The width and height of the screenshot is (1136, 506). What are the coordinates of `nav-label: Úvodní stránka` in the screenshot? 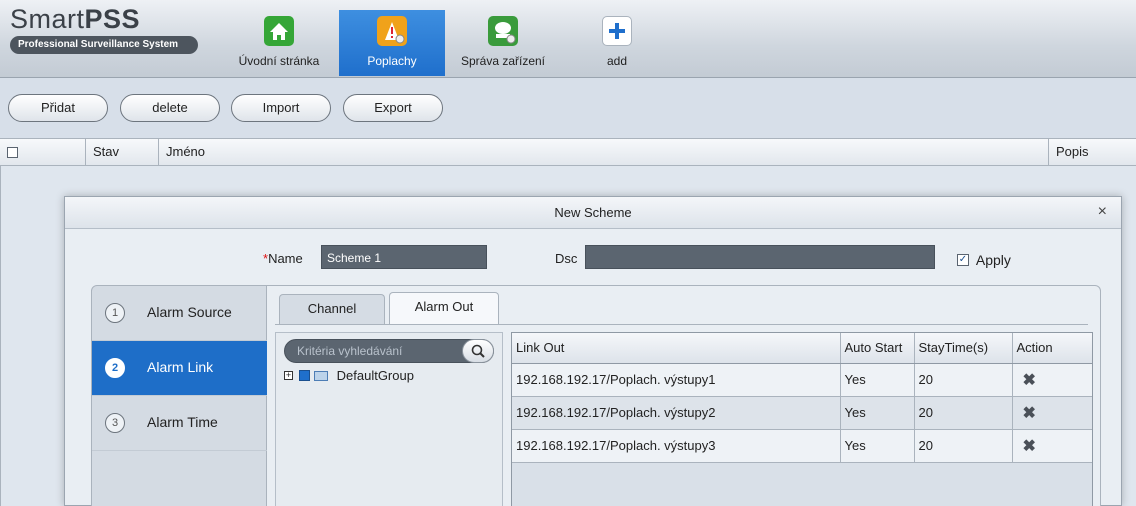 It's located at (279, 61).